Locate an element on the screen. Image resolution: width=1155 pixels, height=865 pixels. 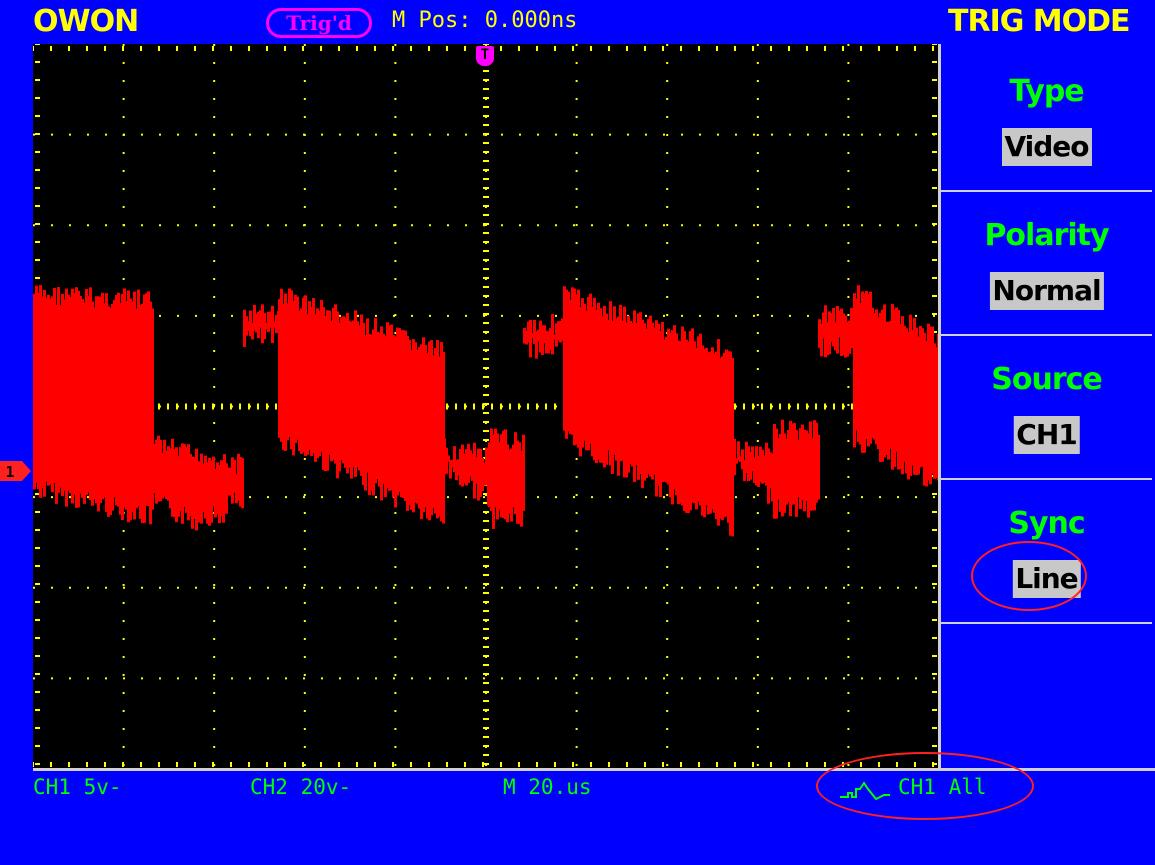
menu-item-type: Type Video is located at coordinates (1046, 119).